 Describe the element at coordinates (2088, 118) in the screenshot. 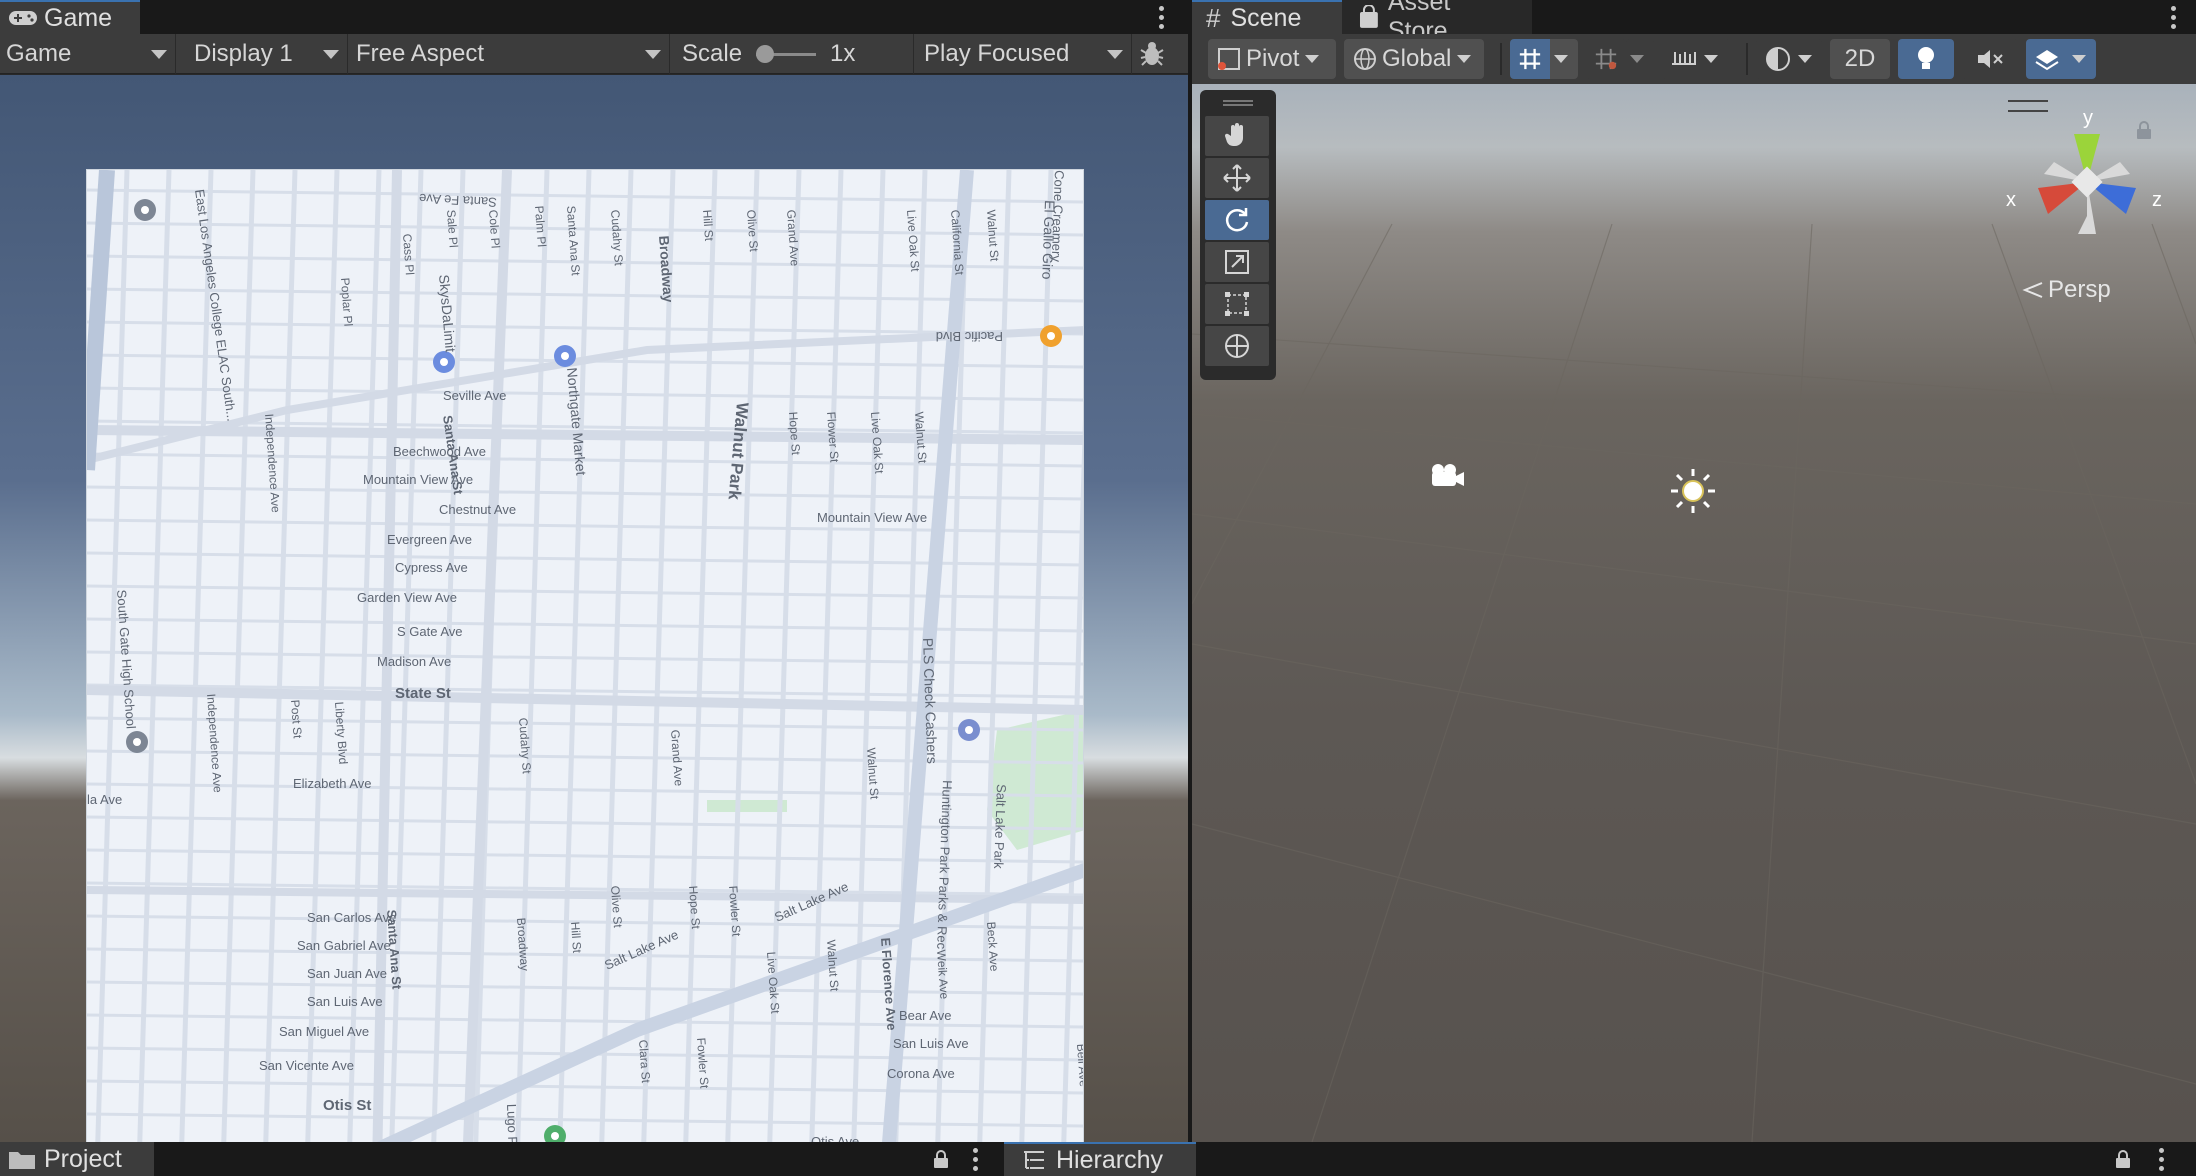

I see `y-axis-label: y` at that location.